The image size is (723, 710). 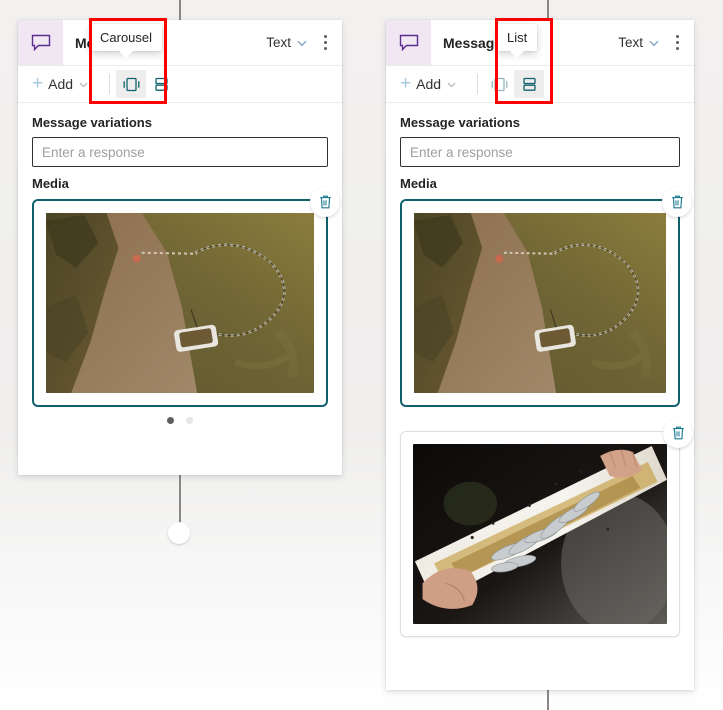 I want to click on connector-line-left-top, so click(x=180, y=10).